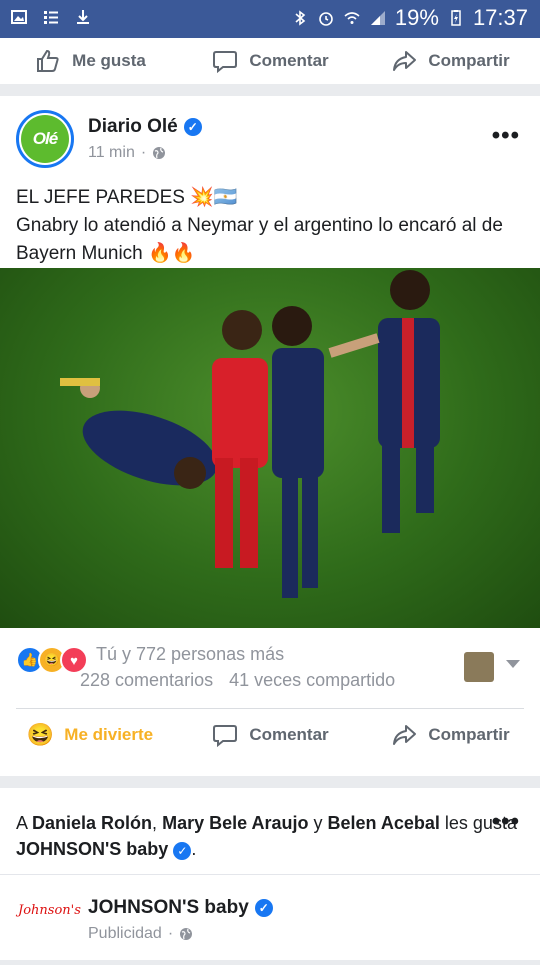 This screenshot has width=540, height=965. I want to click on friend-name-2: Mary Bele Araujo, so click(235, 823).